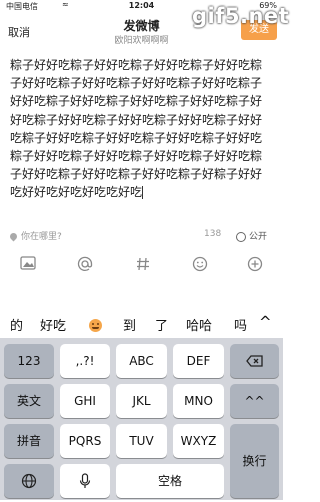  What do you see at coordinates (200, 264) in the screenshot?
I see `emoji-icon` at bounding box center [200, 264].